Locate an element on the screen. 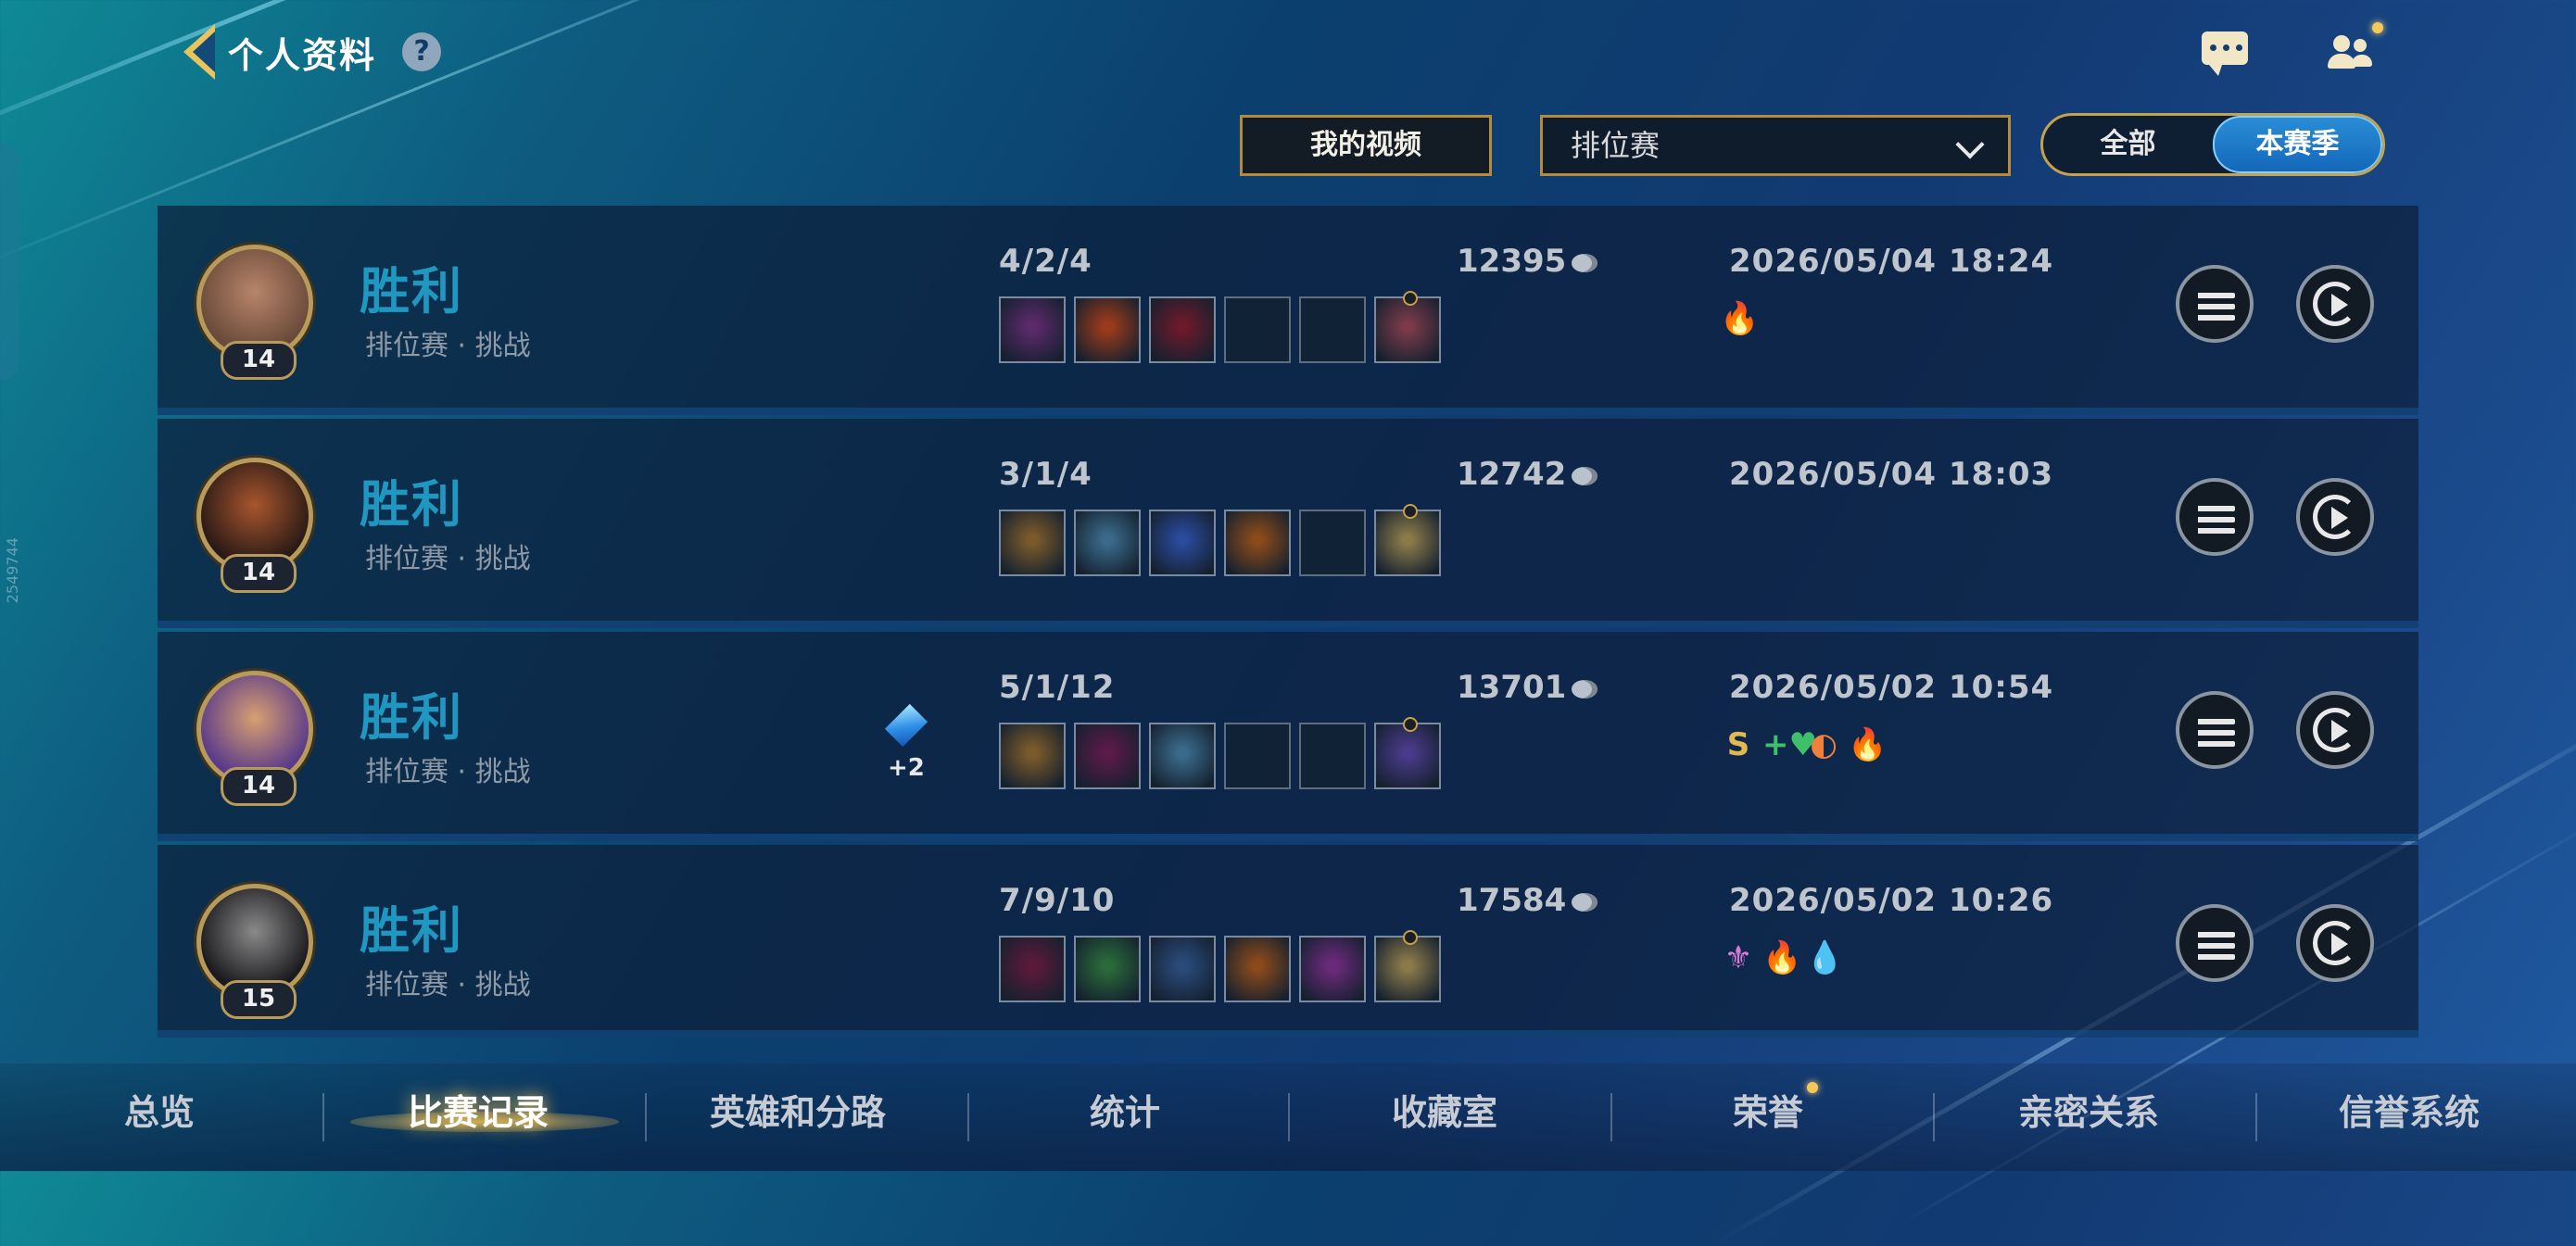 The height and width of the screenshot is (1246, 2576). diamond-icon is located at coordinates (906, 725).